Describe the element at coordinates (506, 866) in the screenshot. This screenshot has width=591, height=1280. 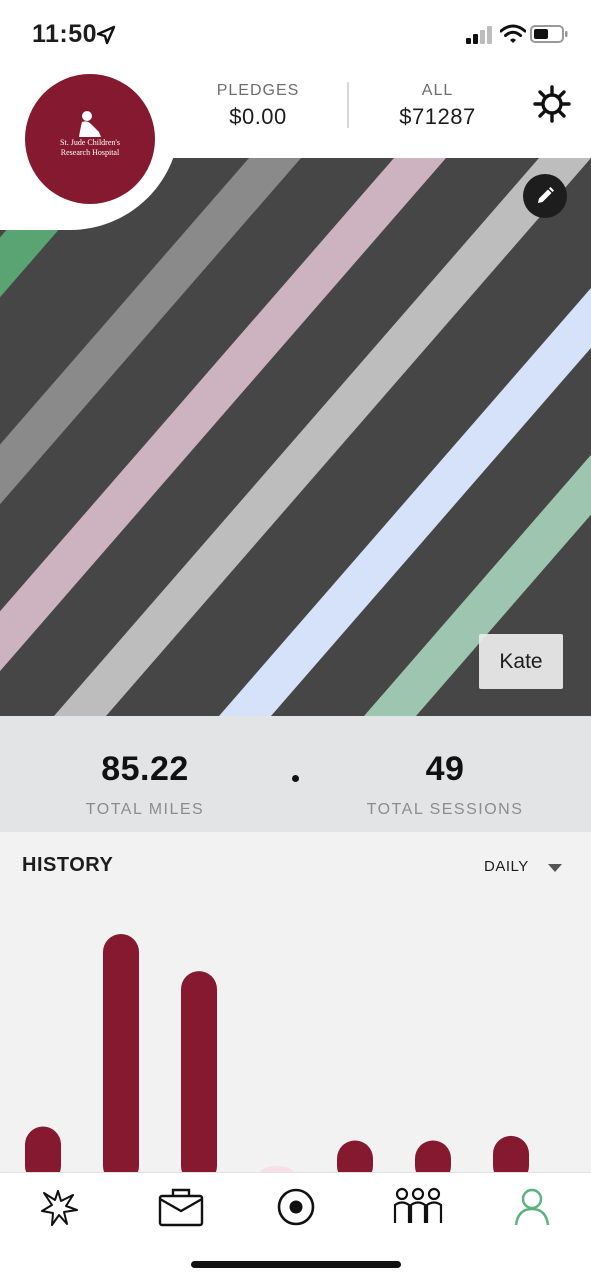
I see `history-filter: DAILY` at that location.